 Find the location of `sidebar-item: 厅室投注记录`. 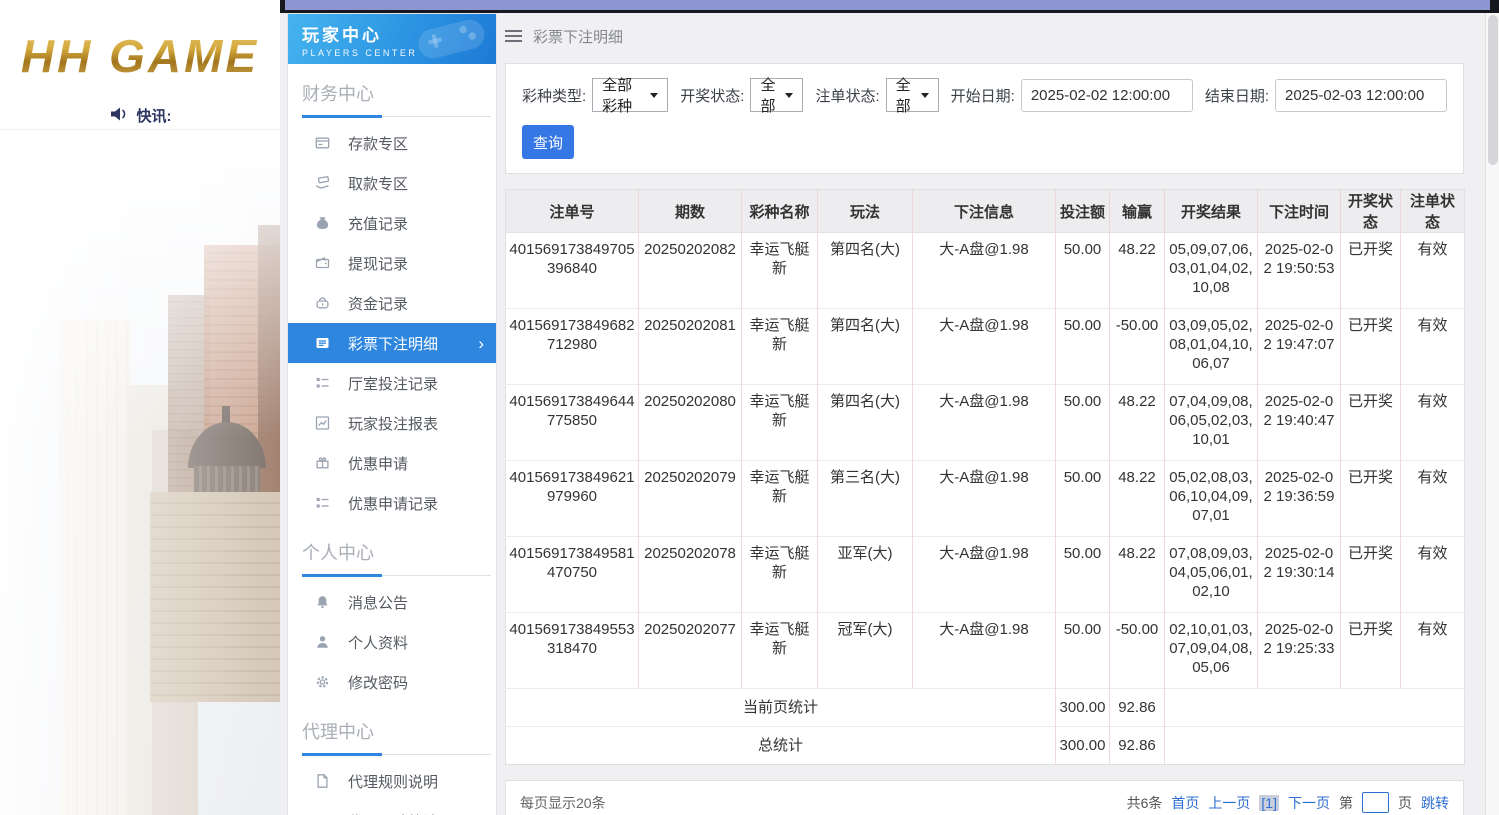

sidebar-item: 厅室投注记录 is located at coordinates (392, 383).